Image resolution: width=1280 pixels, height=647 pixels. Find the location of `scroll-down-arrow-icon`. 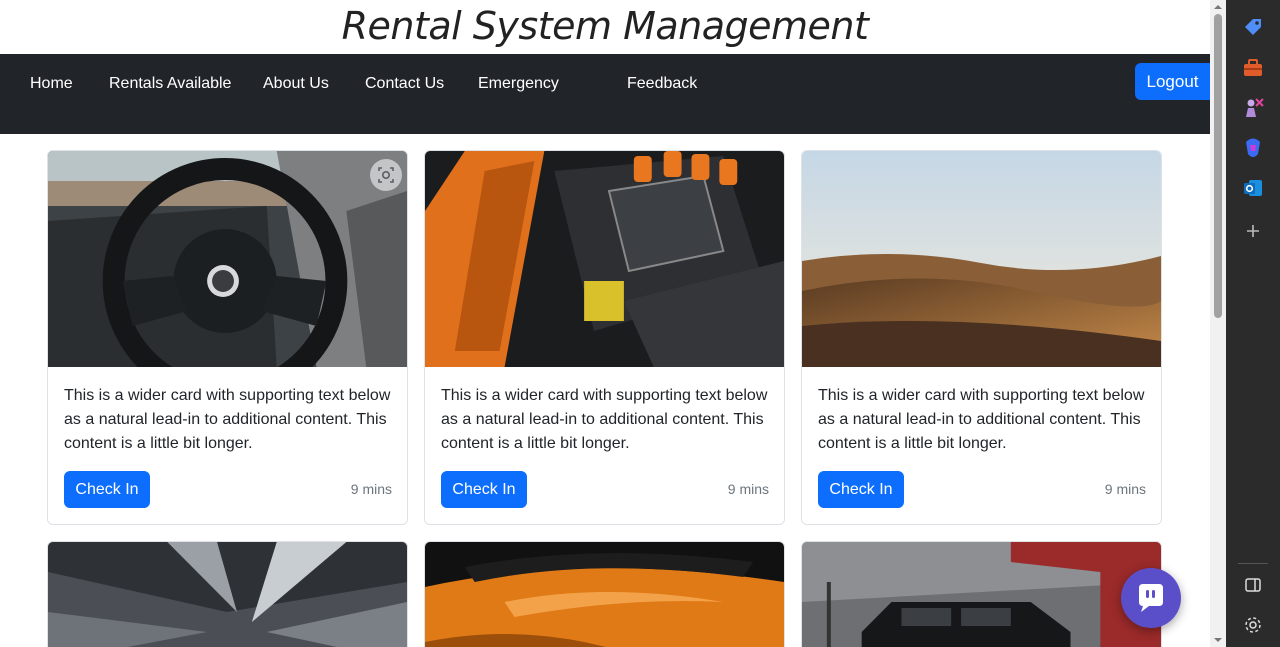

scroll-down-arrow-icon is located at coordinates (1218, 640).